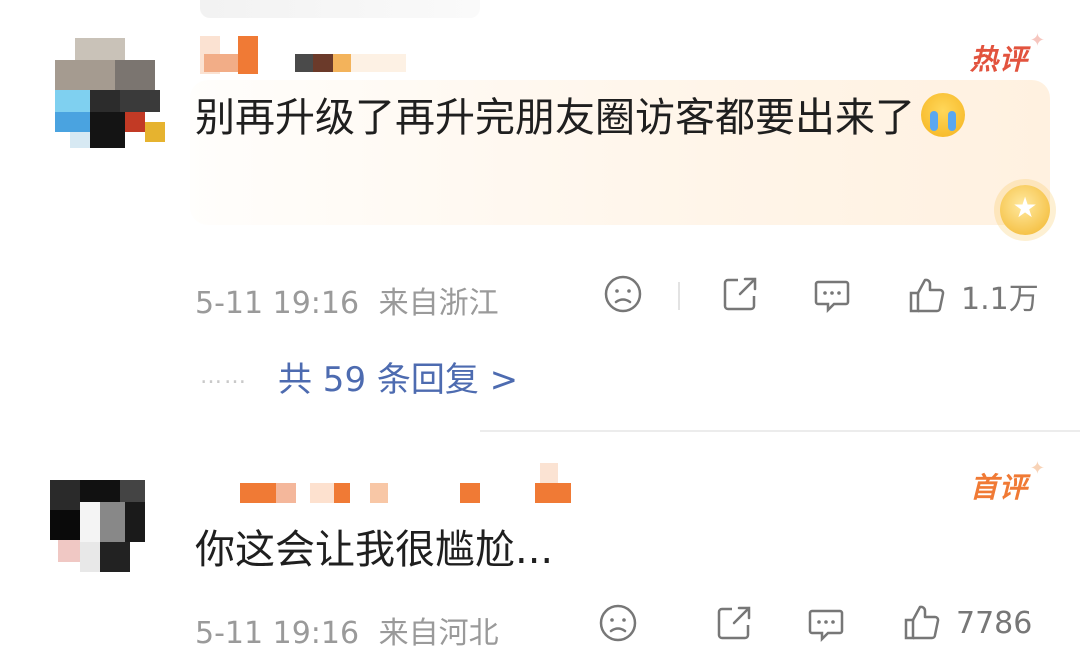  What do you see at coordinates (398, 376) in the screenshot?
I see `view-replies-link: 共 59 条回复 >` at bounding box center [398, 376].